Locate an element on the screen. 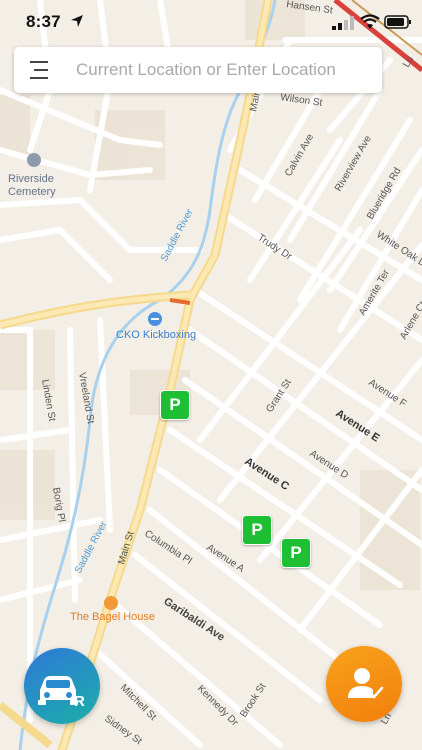  food-icon is located at coordinates (111, 603).